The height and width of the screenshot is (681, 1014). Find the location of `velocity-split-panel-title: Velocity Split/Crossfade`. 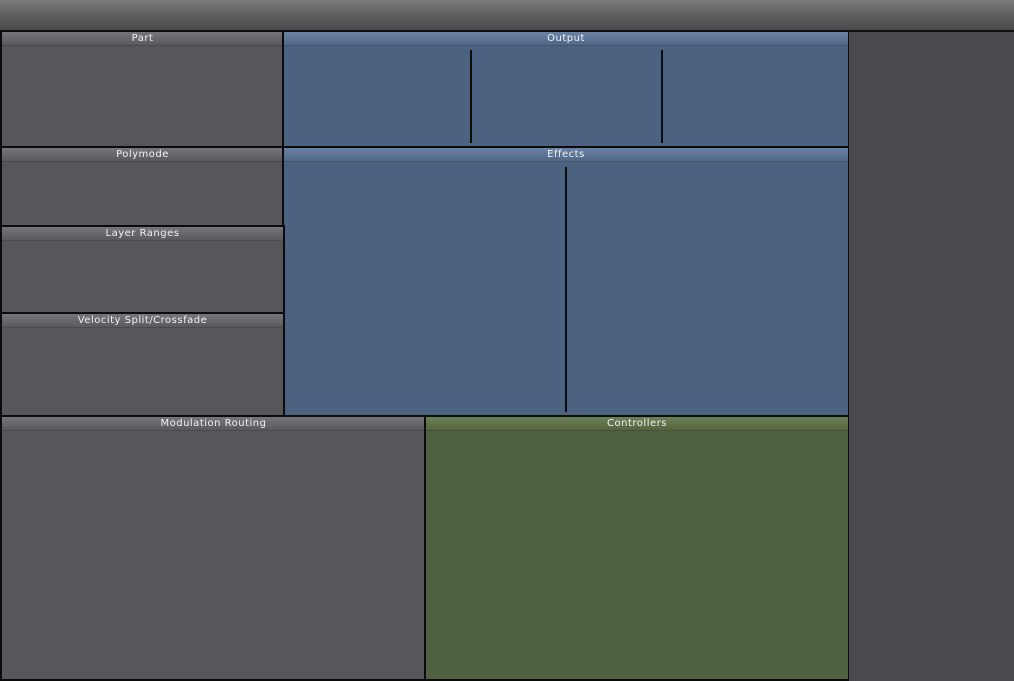

velocity-split-panel-title: Velocity Split/Crossfade is located at coordinates (142, 321).